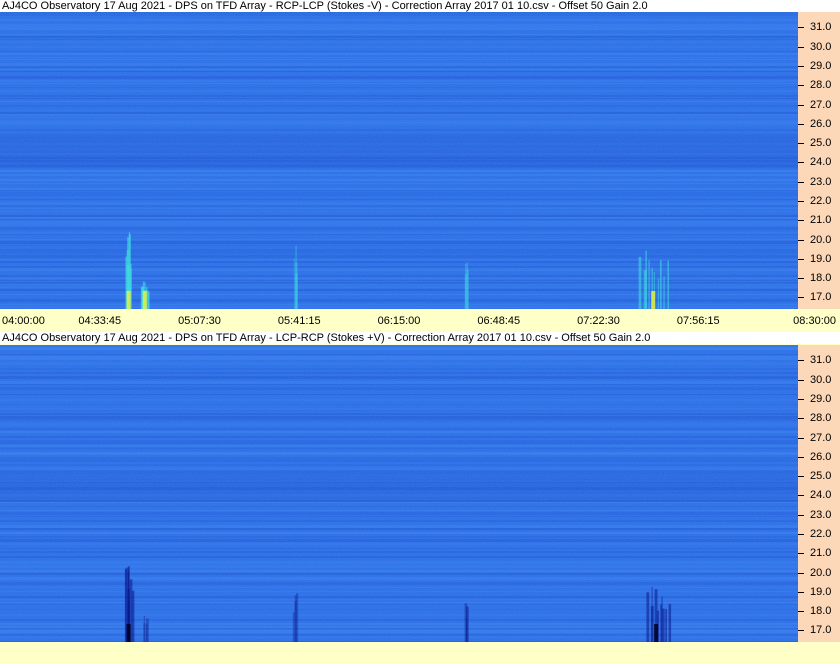  I want to click on time-tick-label: 06:48:45, so click(499, 321).